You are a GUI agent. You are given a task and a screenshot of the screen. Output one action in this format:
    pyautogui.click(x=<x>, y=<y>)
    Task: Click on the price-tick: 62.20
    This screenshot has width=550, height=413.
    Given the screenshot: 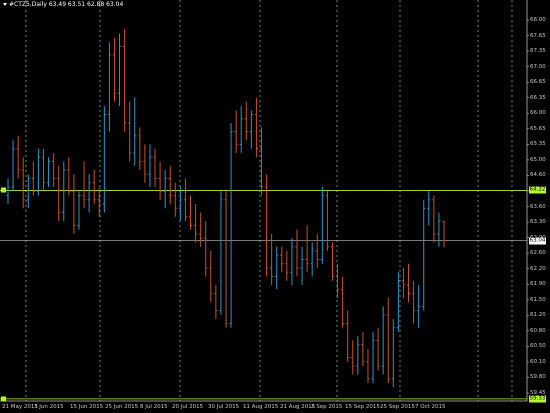 What is the action you would take?
    pyautogui.click(x=538, y=268)
    